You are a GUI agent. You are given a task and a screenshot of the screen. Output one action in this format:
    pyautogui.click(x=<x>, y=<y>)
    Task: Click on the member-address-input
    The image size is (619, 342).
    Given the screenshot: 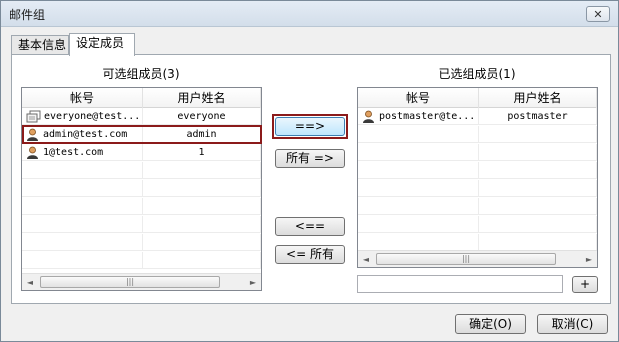 What is the action you would take?
    pyautogui.click(x=460, y=284)
    